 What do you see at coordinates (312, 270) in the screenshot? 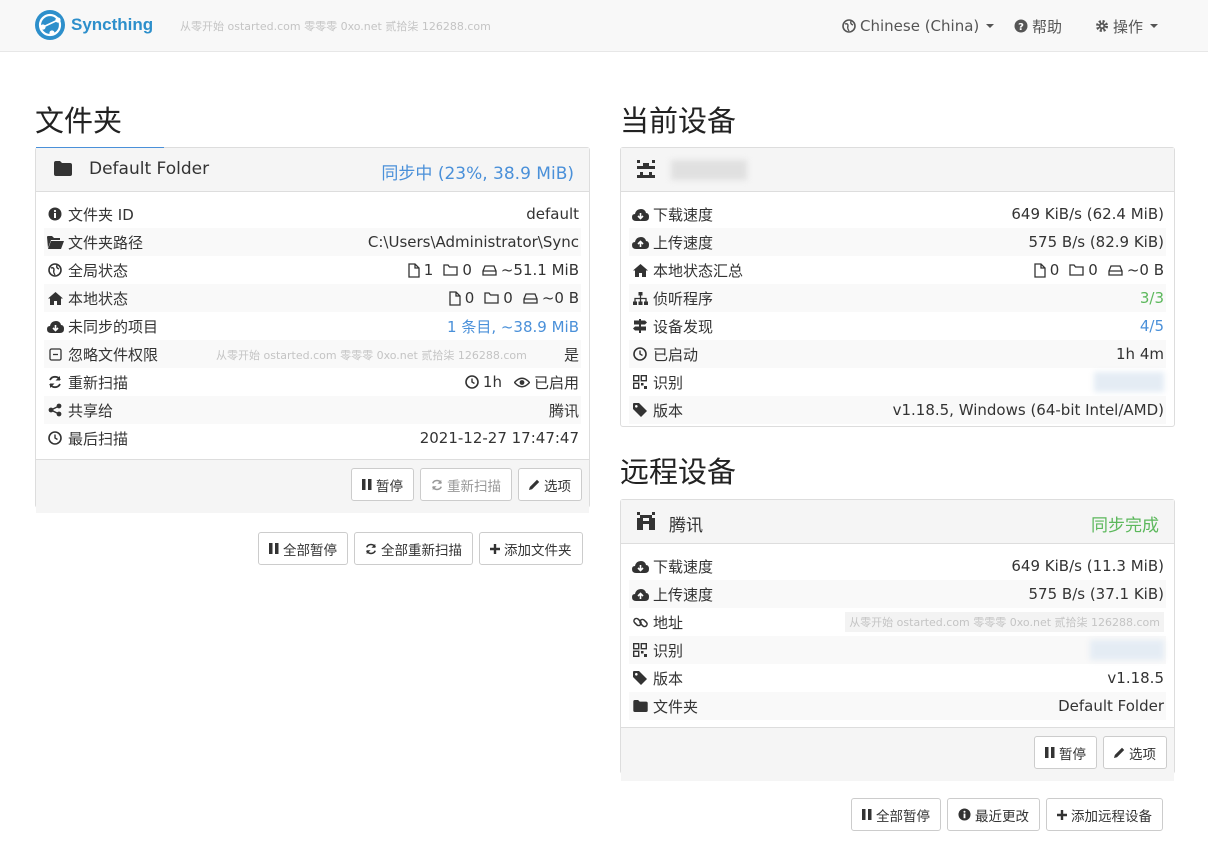
I see `global-state-row: 全局状态 1 0 ~51.1 MiB` at bounding box center [312, 270].